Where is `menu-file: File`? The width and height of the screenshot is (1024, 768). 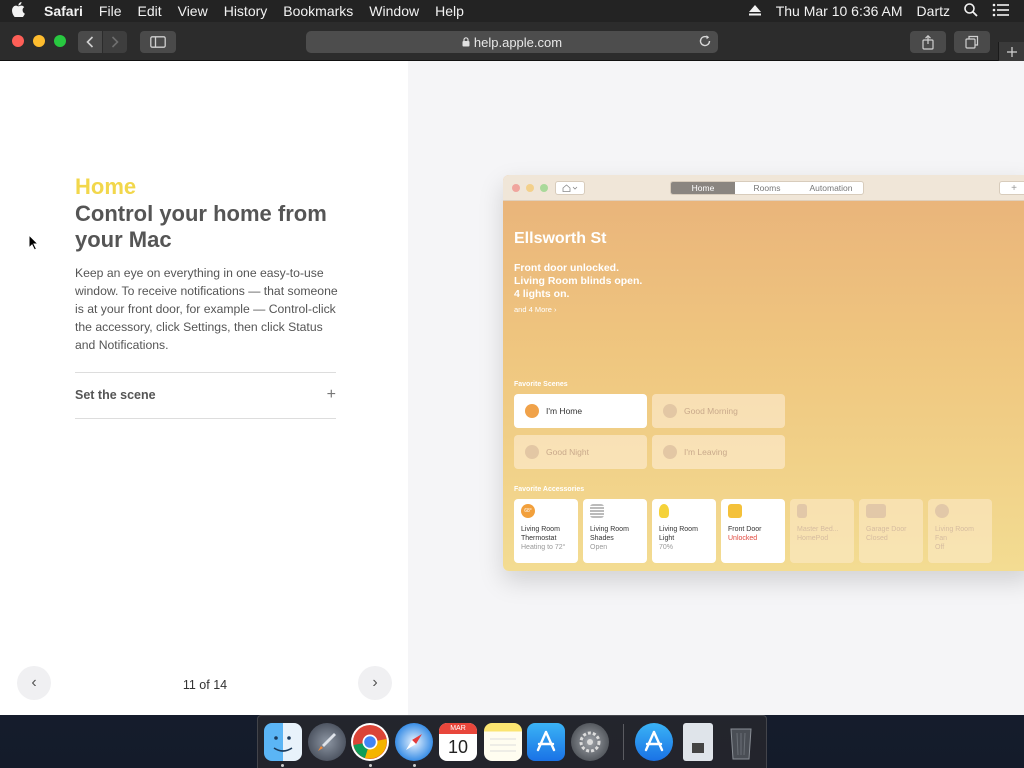
menu-file: File is located at coordinates (110, 11).